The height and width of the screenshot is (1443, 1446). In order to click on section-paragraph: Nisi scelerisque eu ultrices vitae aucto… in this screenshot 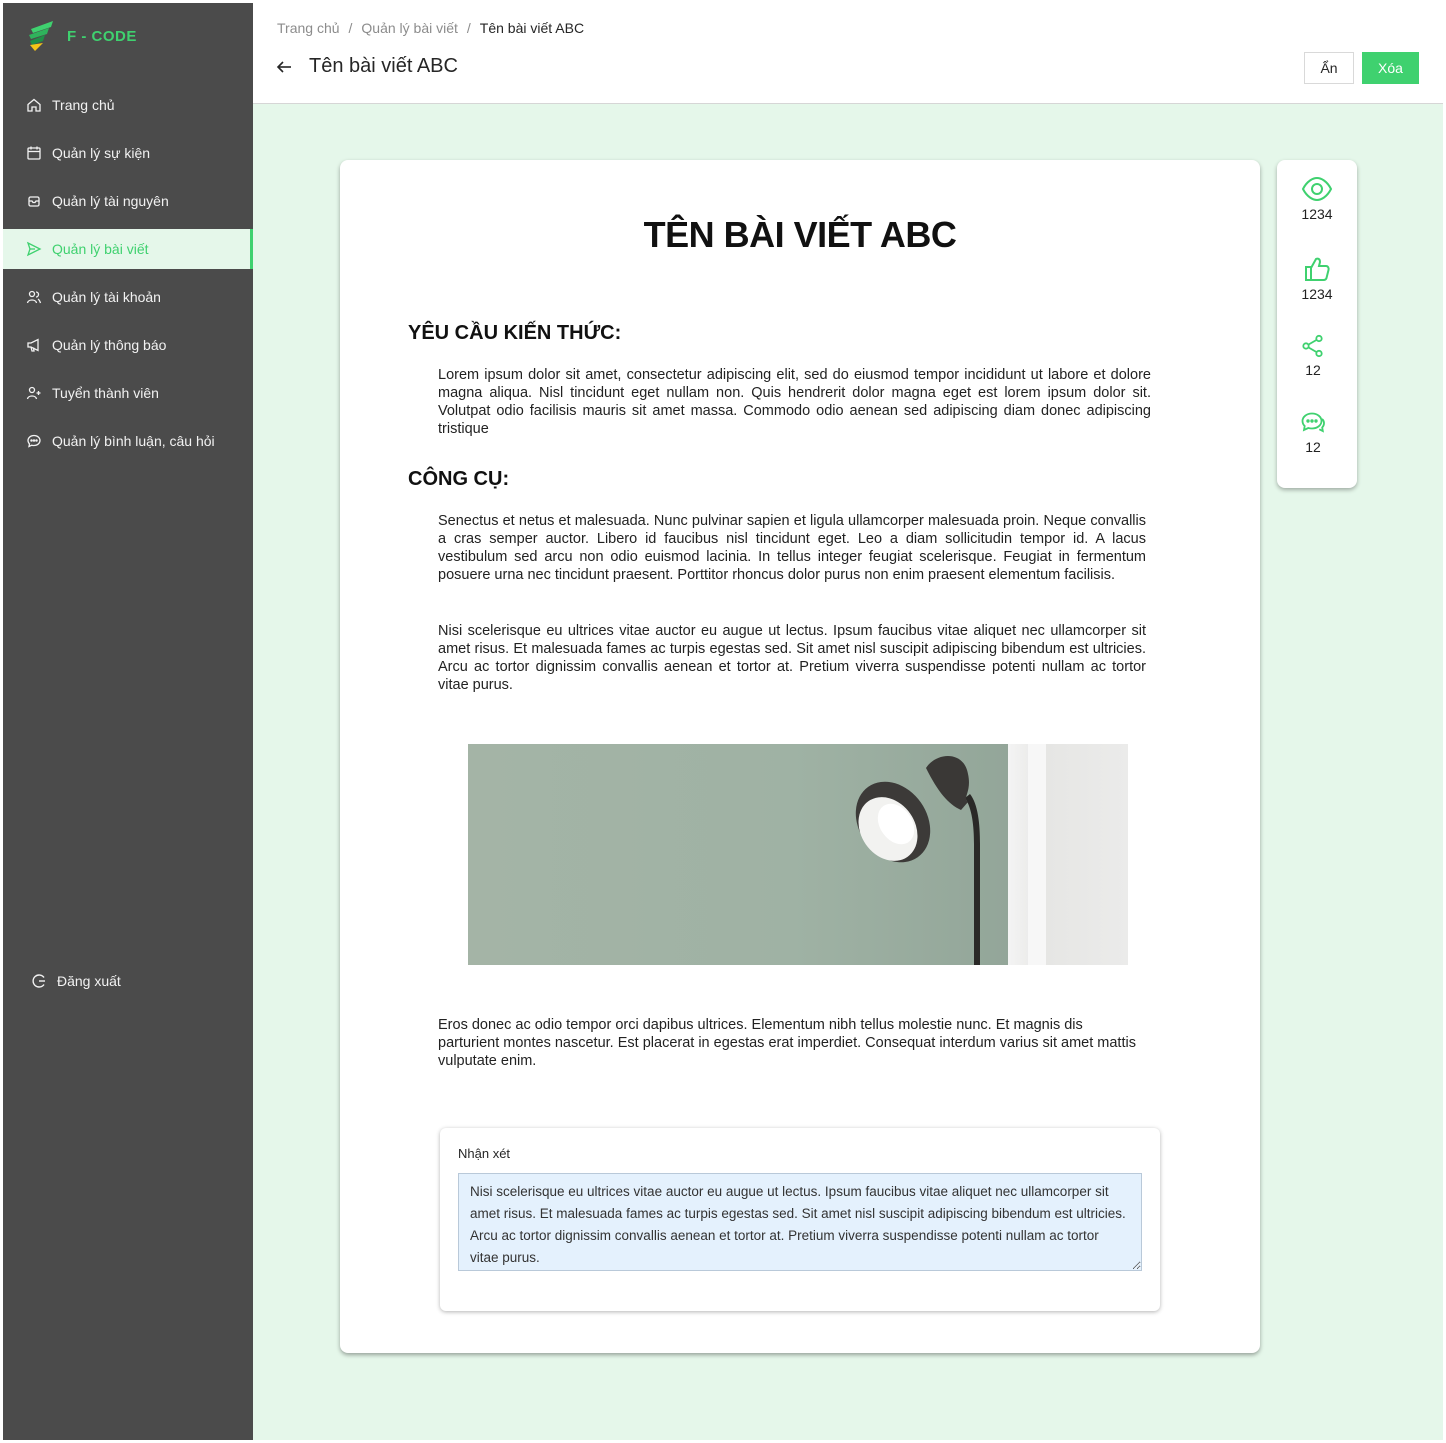, I will do `click(792, 658)`.